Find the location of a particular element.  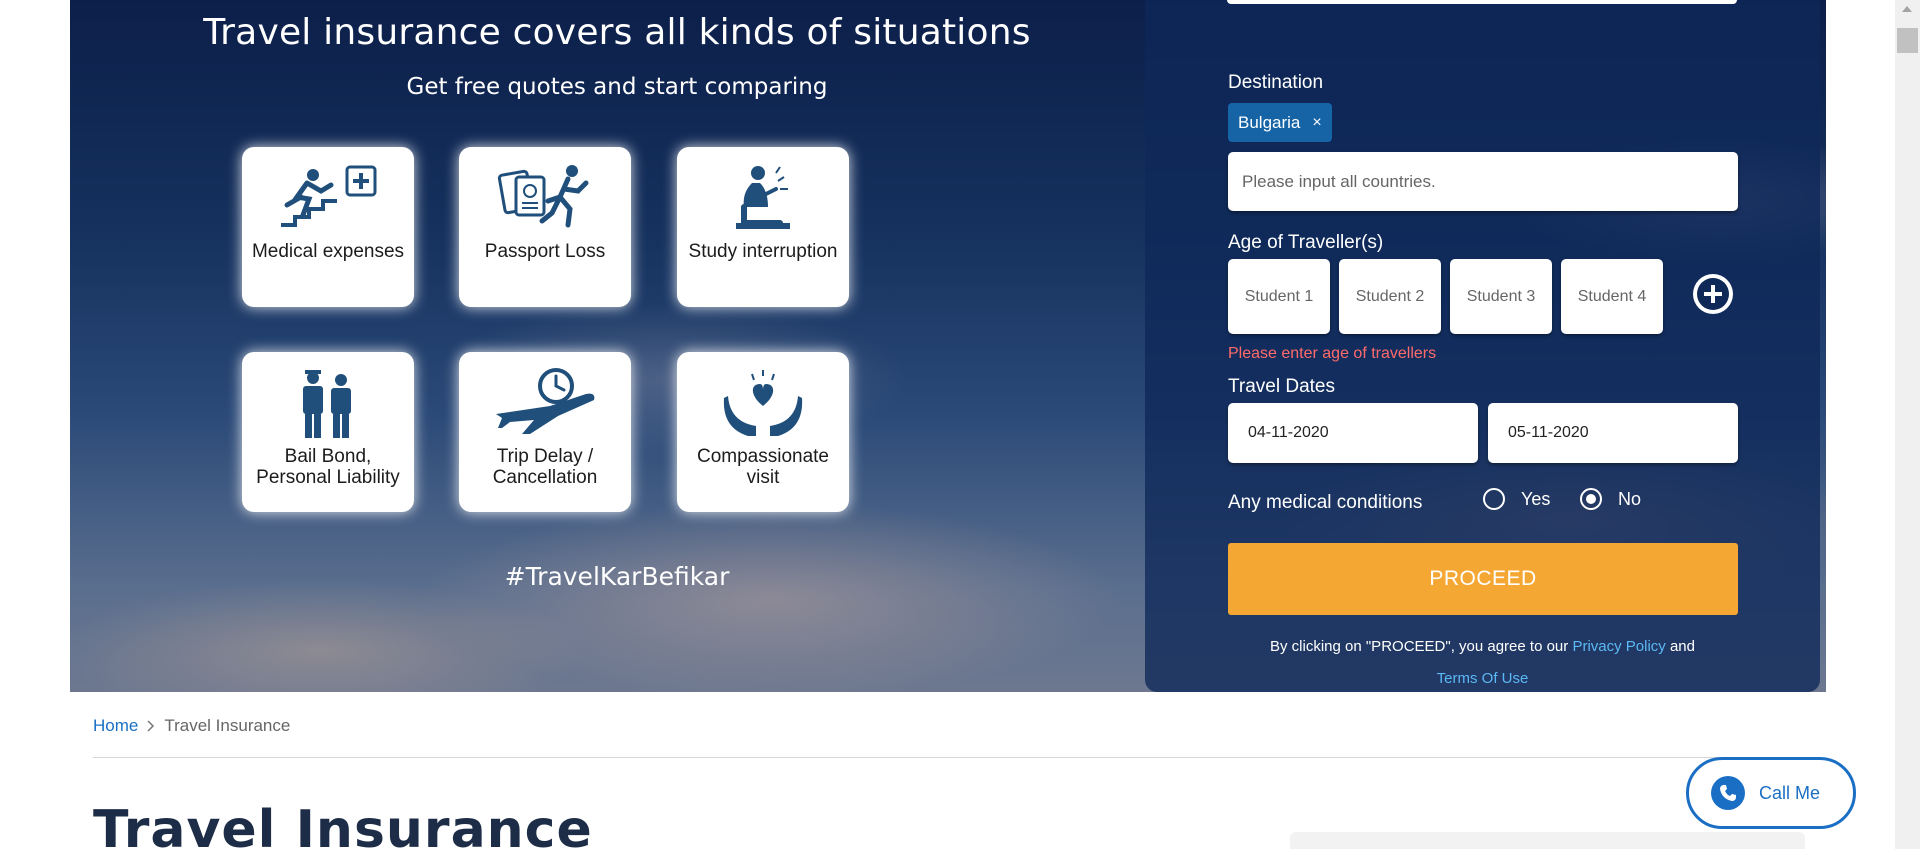

add-traveller-button is located at coordinates (1713, 294).